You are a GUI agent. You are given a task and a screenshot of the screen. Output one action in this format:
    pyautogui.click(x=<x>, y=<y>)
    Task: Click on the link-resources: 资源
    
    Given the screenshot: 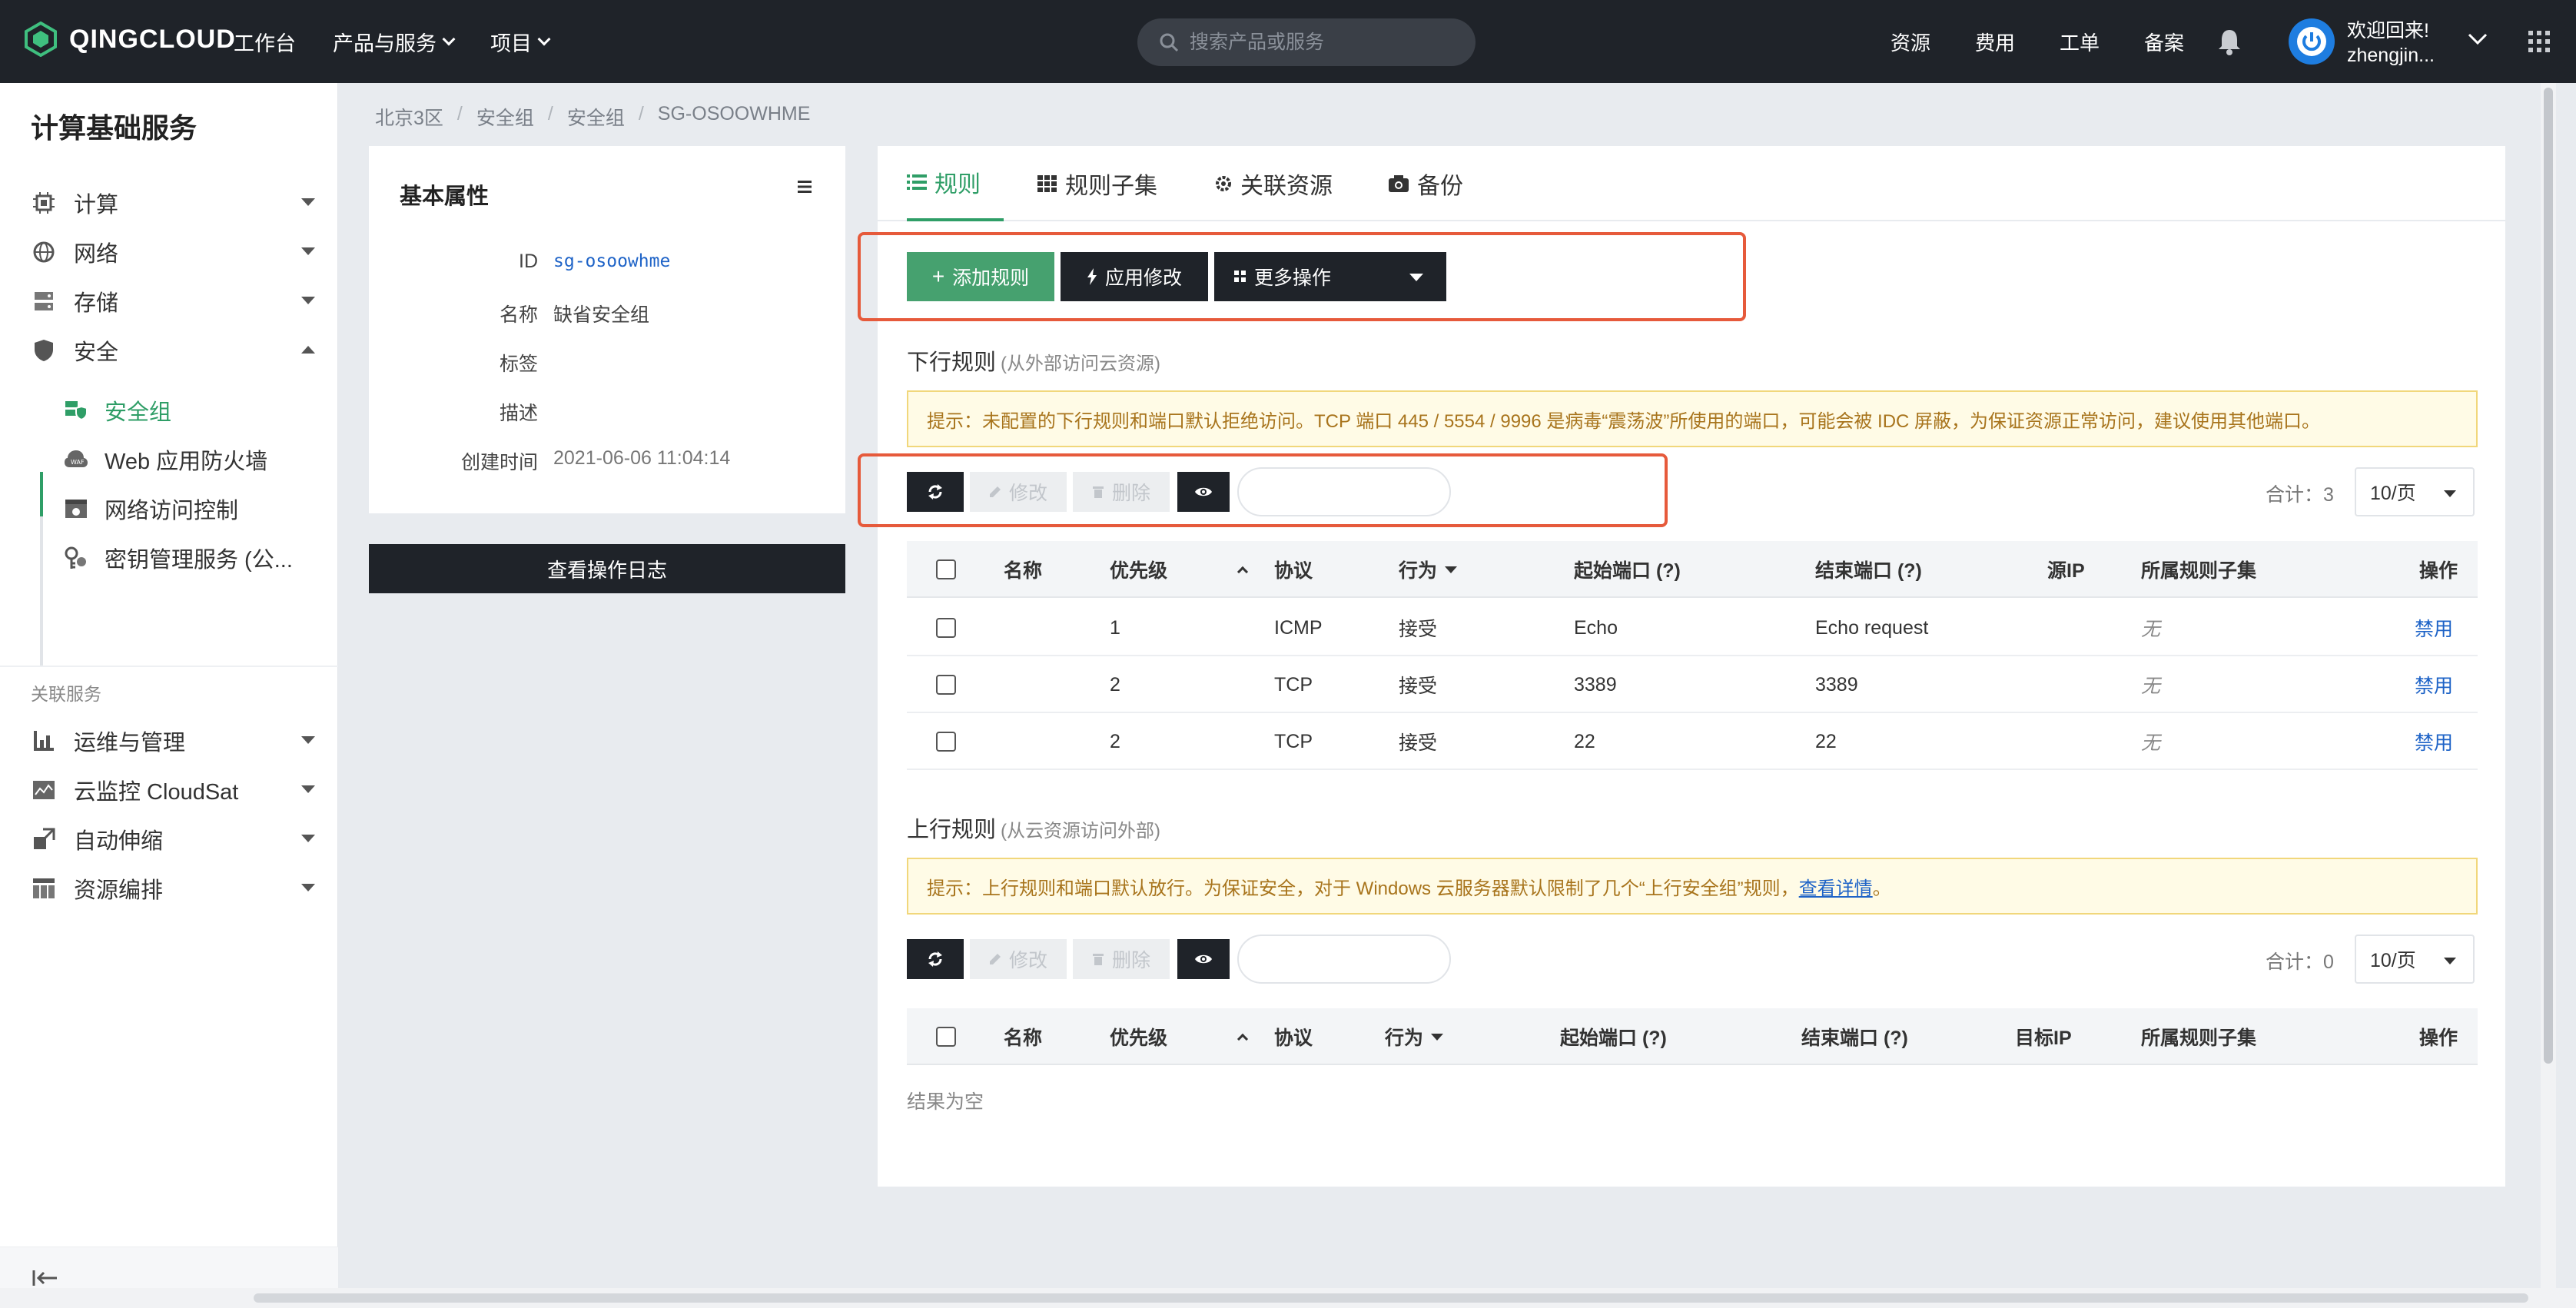 What is the action you would take?
    pyautogui.click(x=1910, y=42)
    